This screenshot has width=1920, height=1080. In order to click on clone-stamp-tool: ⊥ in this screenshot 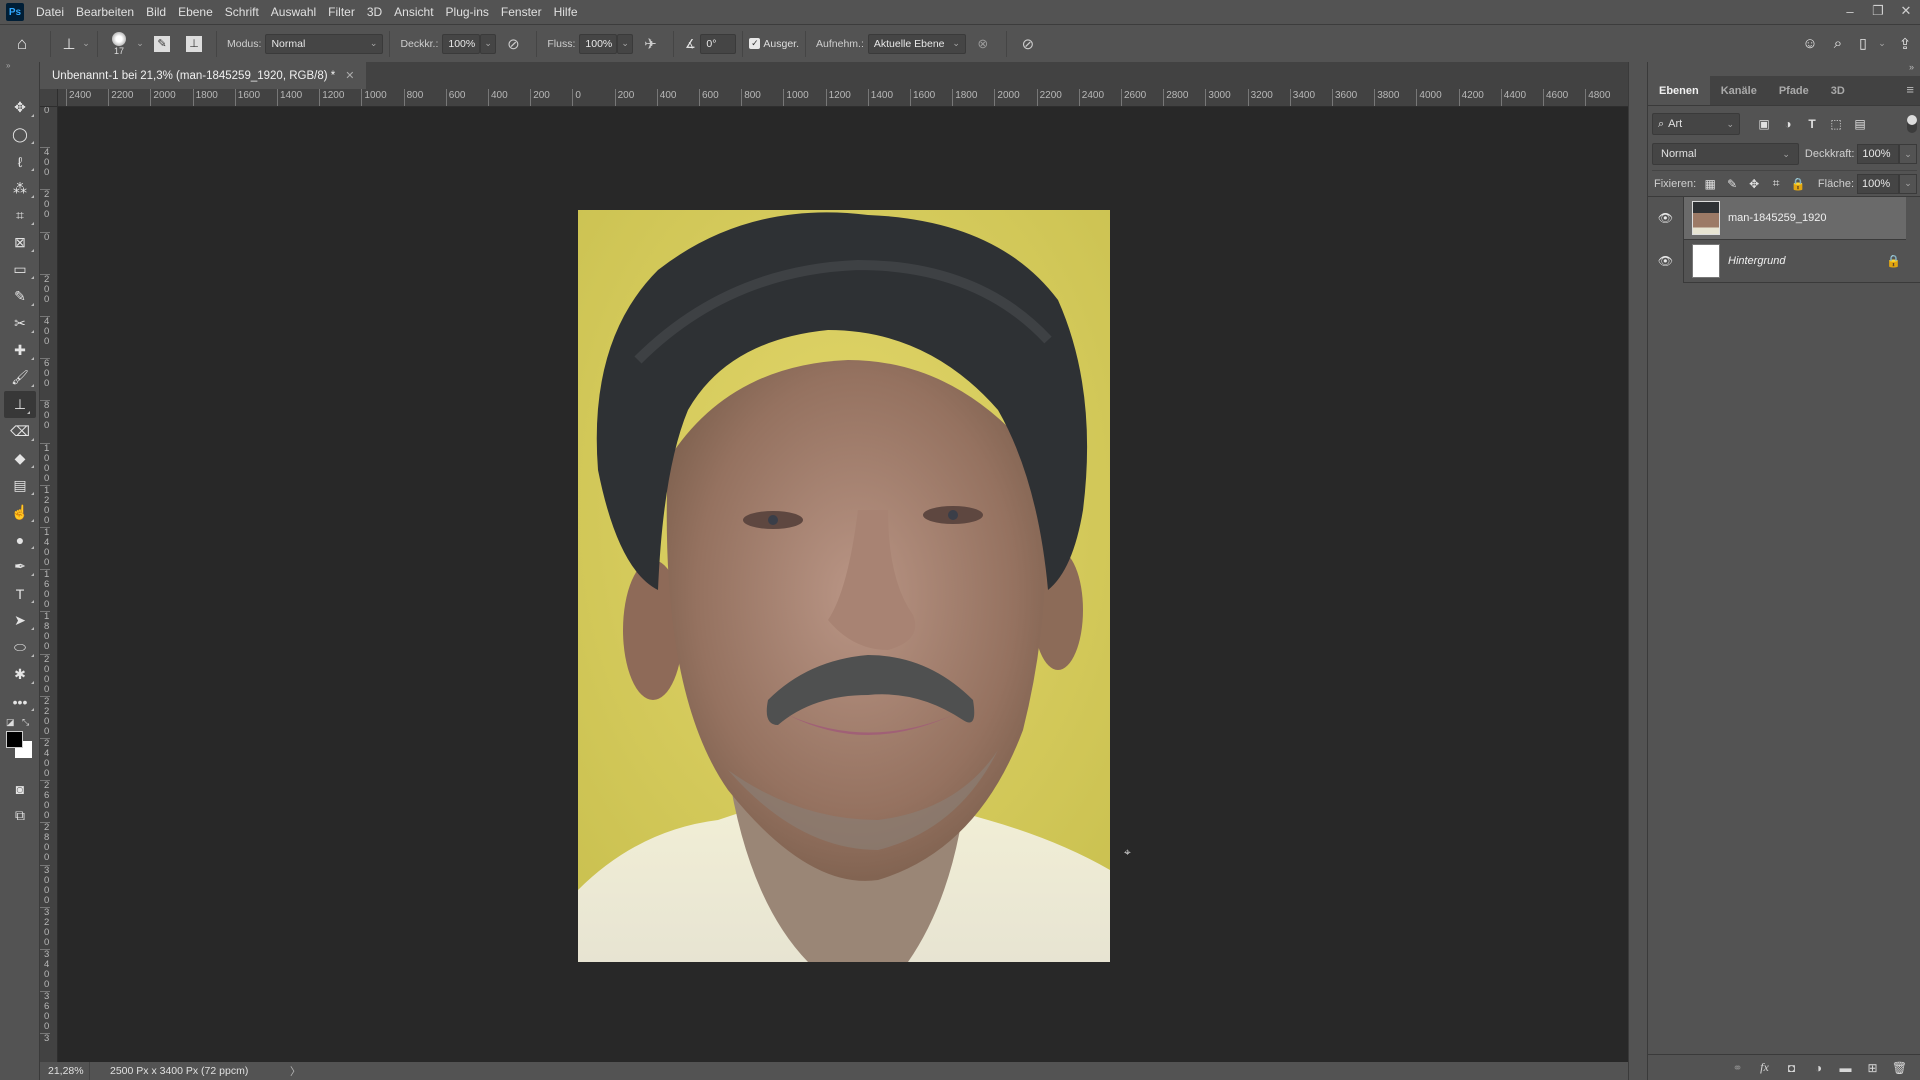, I will do `click(20, 404)`.